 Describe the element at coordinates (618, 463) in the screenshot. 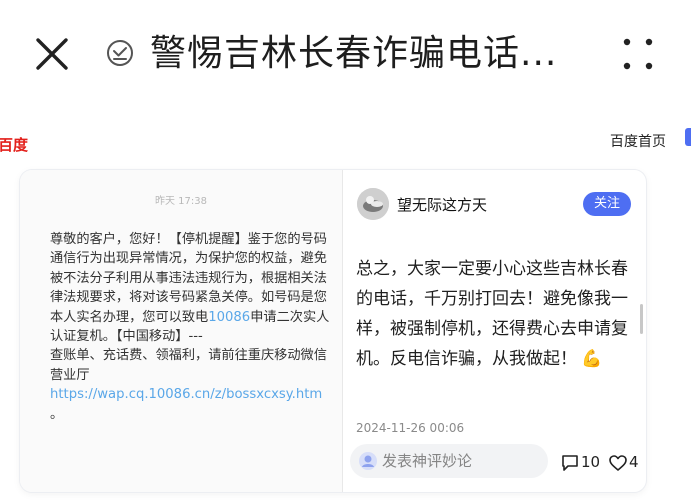

I see `heart-icon` at that location.